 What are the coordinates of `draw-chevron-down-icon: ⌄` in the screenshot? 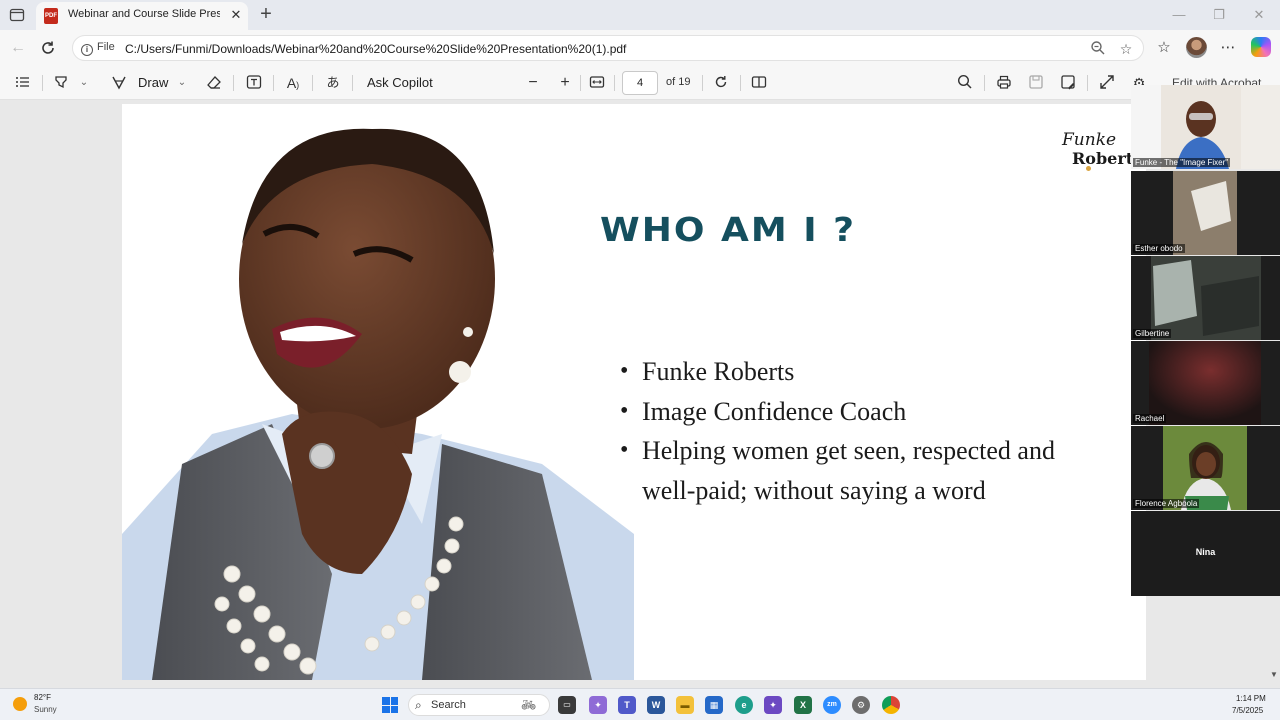 It's located at (182, 83).